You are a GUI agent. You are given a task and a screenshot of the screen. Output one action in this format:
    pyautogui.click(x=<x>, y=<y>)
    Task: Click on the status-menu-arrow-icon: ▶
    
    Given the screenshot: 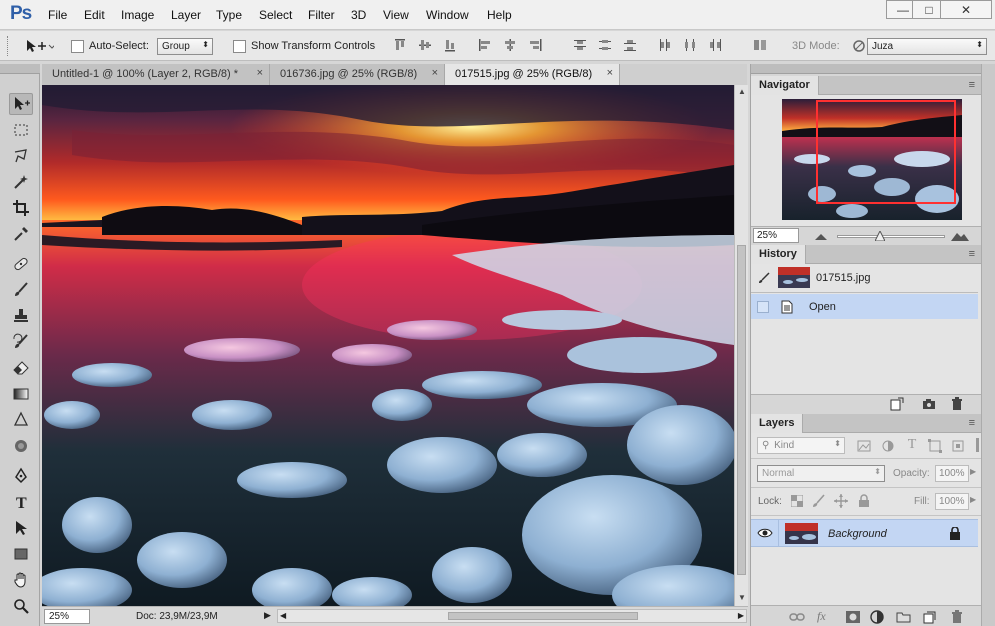 What is the action you would take?
    pyautogui.click(x=267, y=615)
    